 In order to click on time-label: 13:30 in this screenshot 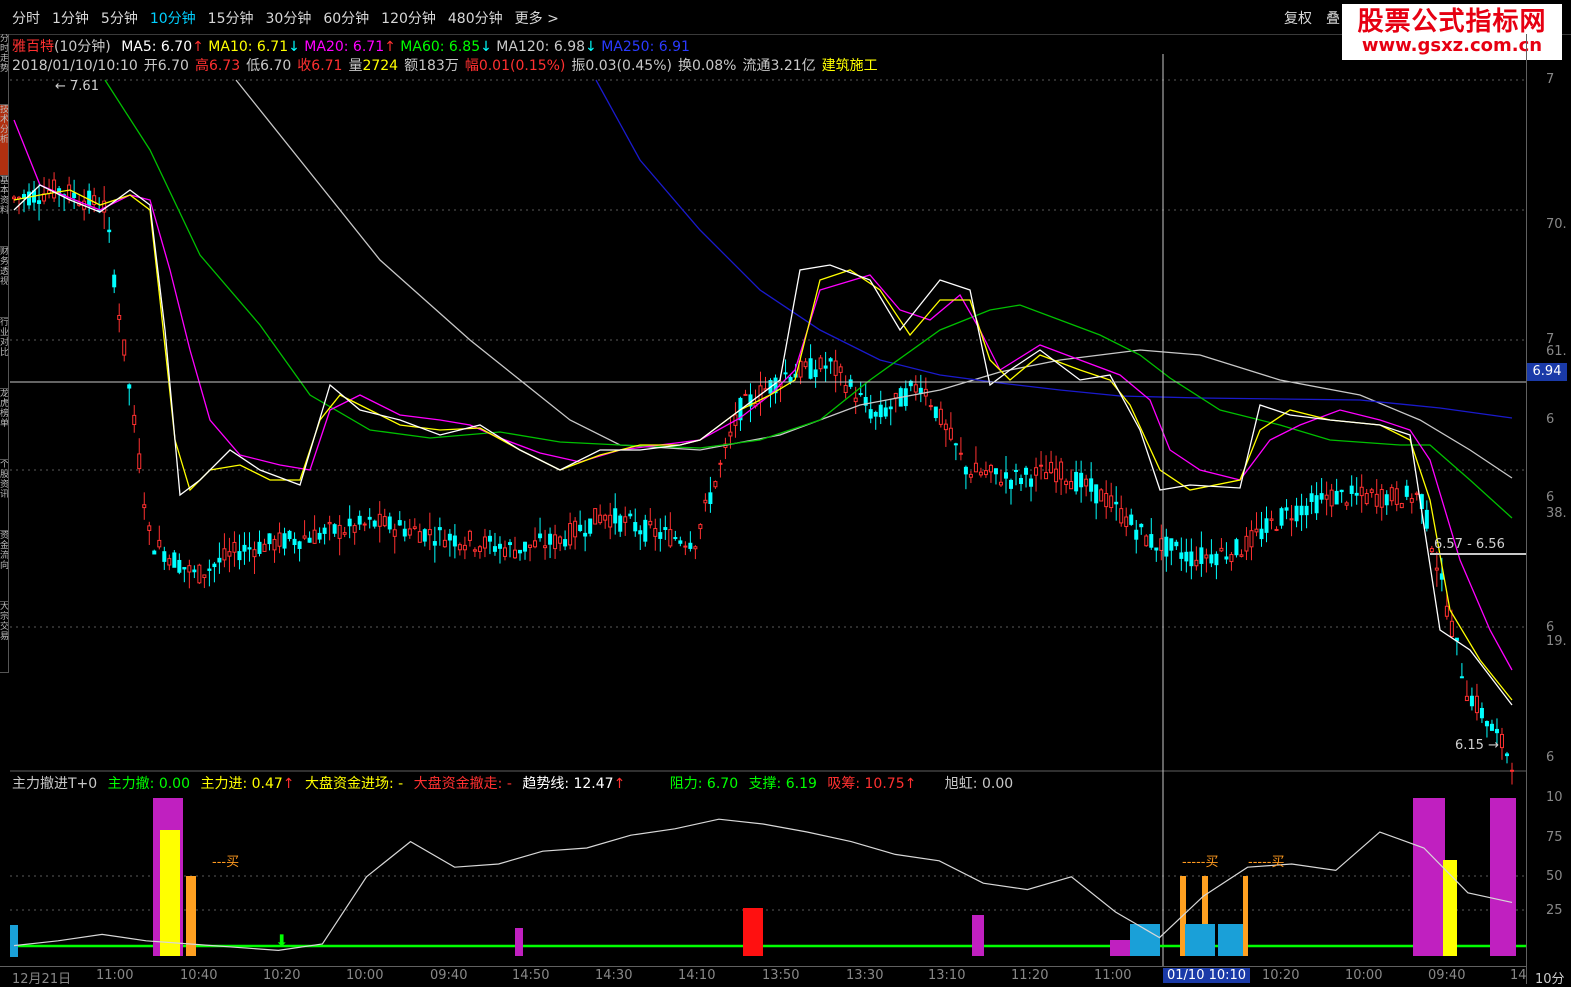, I will do `click(865, 975)`.